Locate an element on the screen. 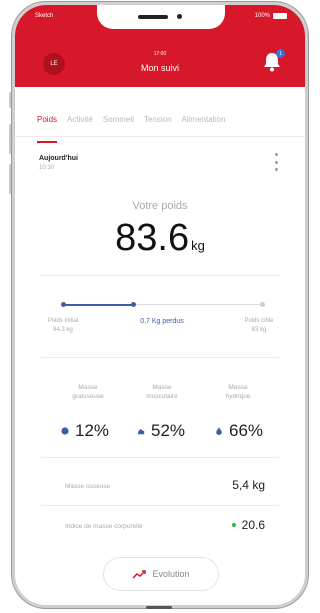 The width and height of the screenshot is (320, 613). tab-activite: Activité is located at coordinates (80, 125).